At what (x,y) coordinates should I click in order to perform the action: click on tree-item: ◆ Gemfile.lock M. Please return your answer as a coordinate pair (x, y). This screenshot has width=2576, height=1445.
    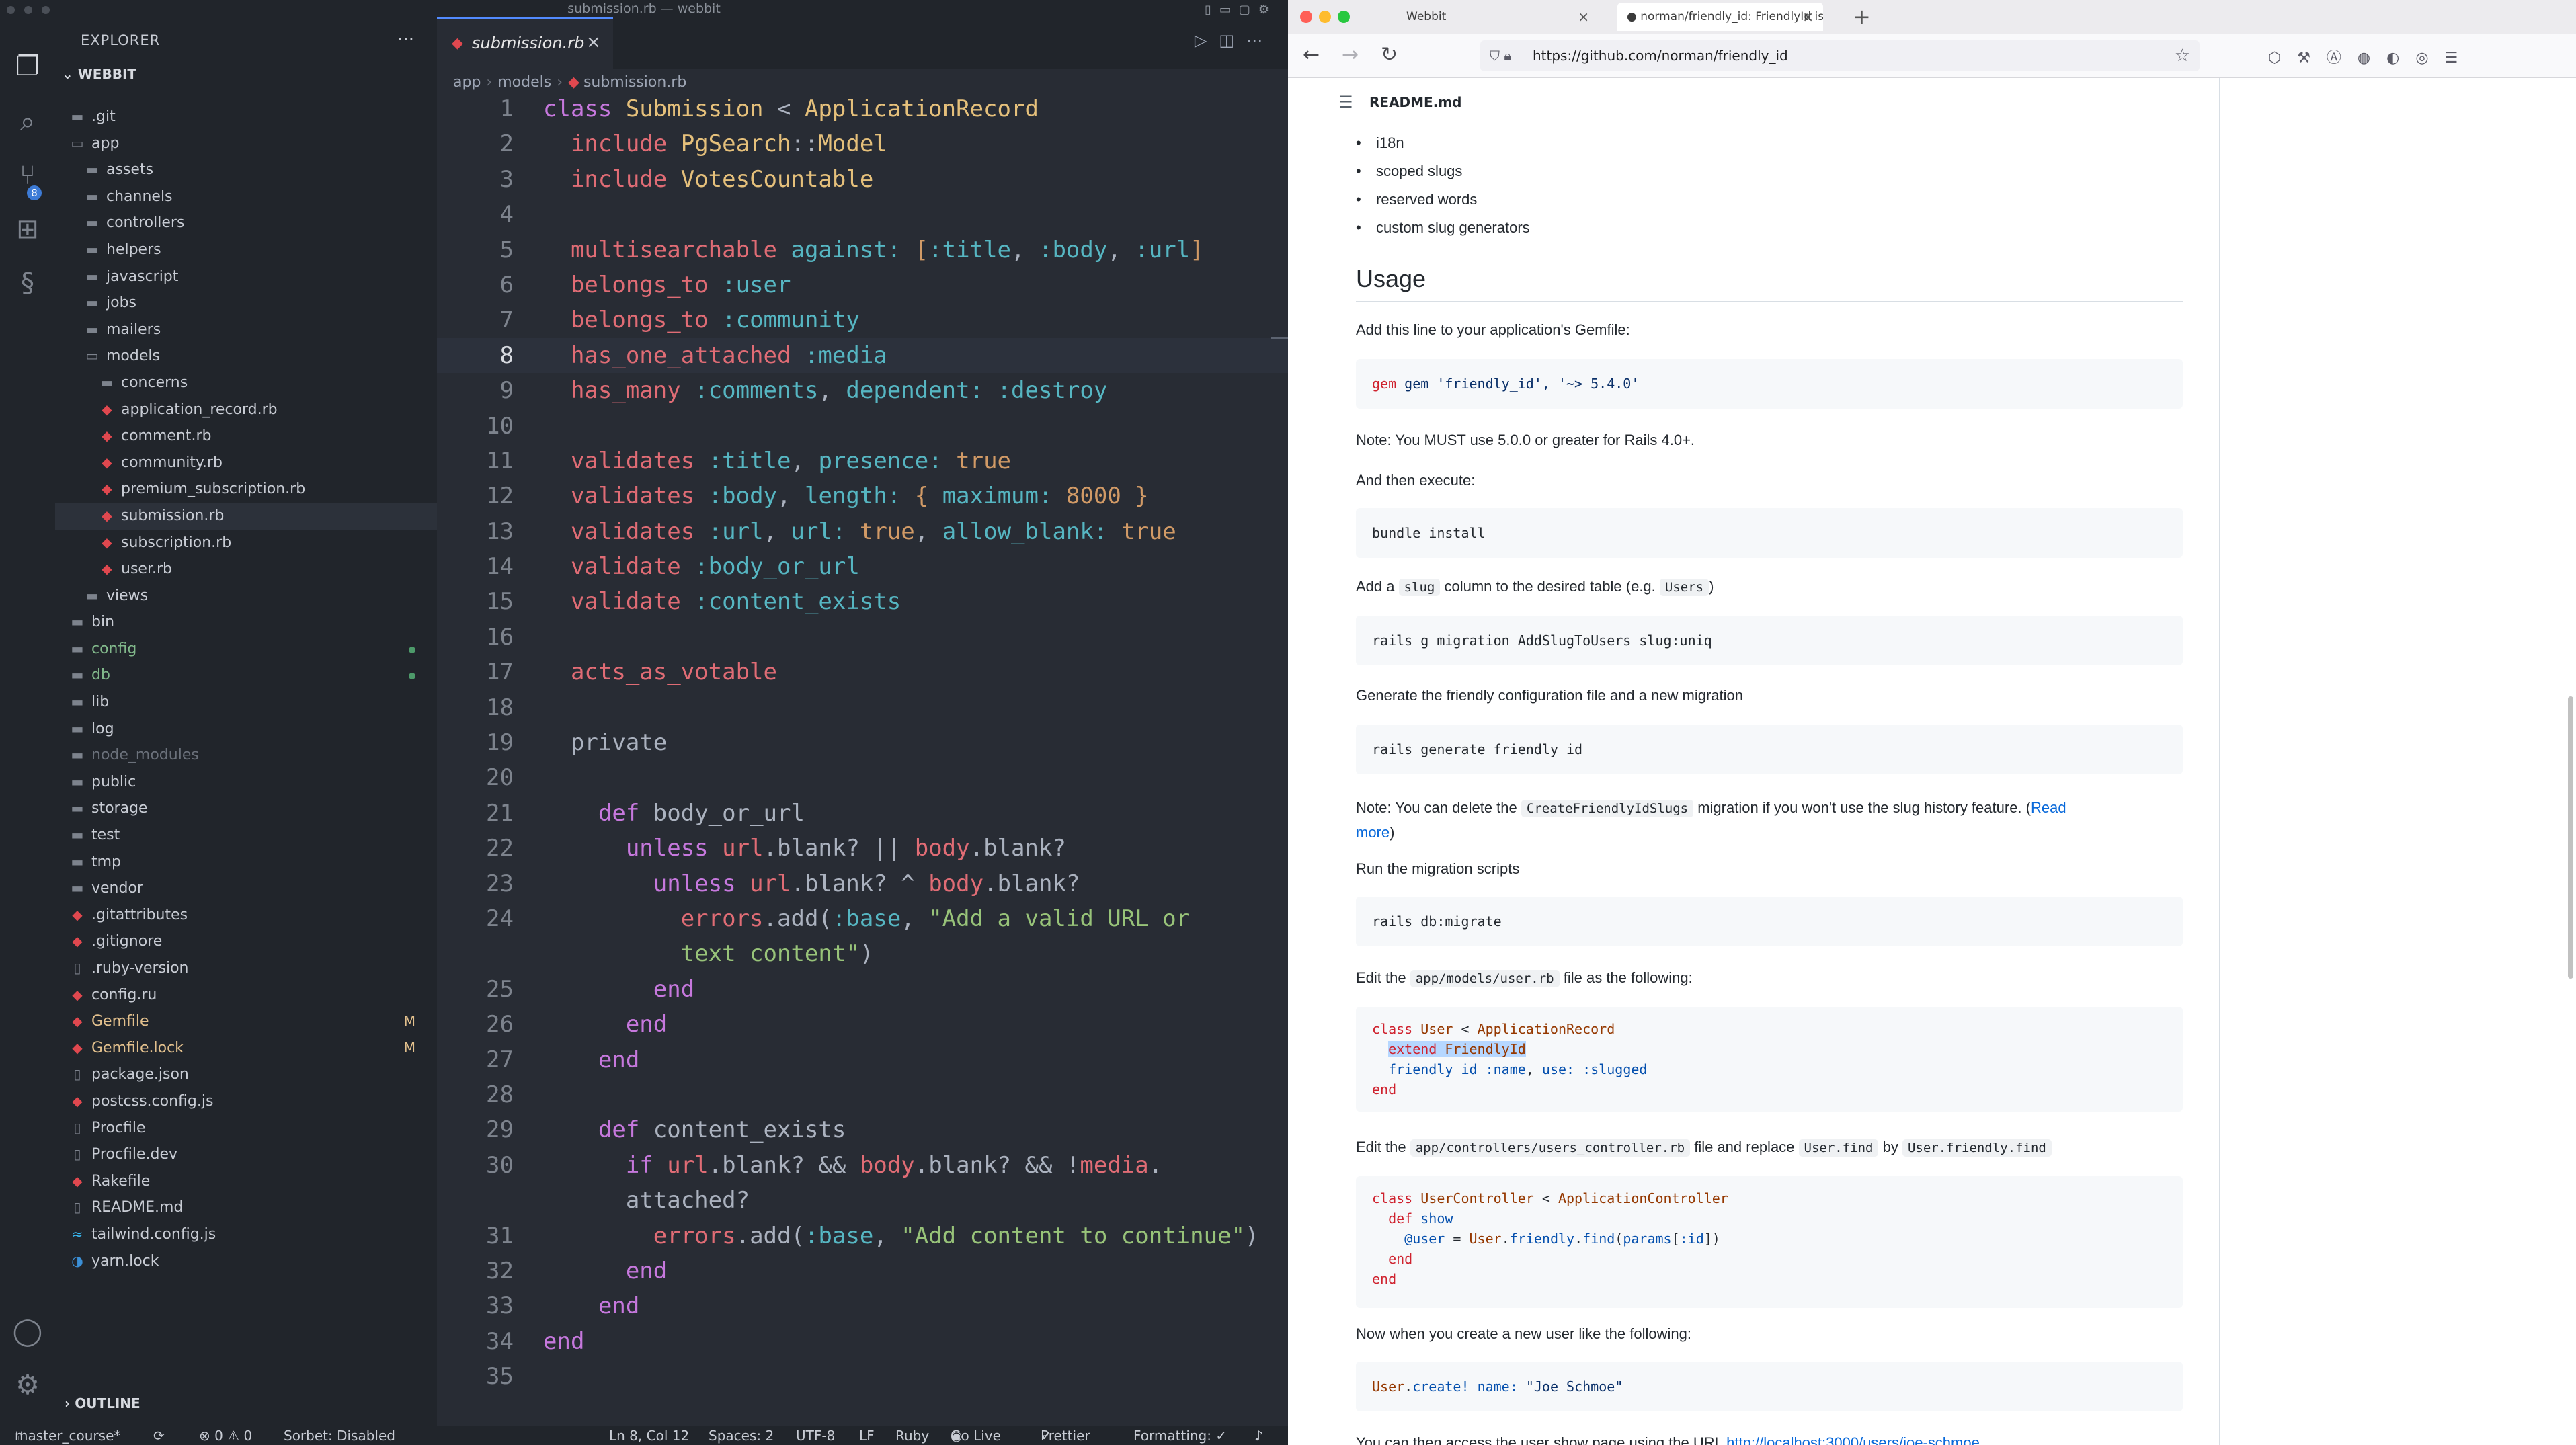
    Looking at the image, I should click on (246, 1048).